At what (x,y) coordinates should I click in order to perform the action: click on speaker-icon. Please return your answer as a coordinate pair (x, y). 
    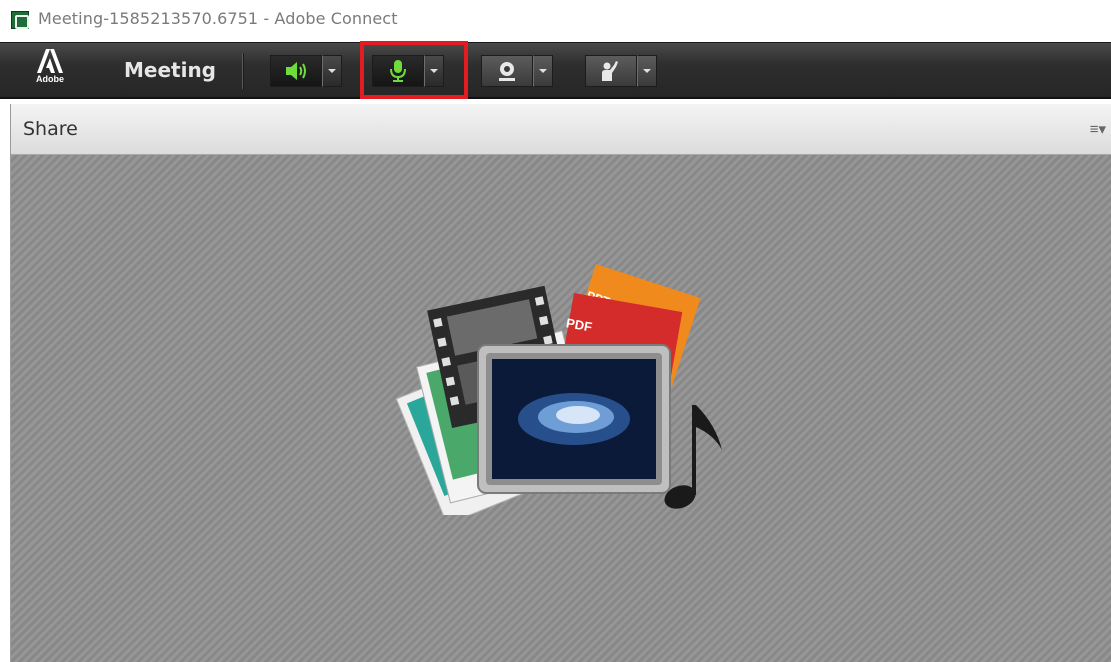
    Looking at the image, I should click on (296, 71).